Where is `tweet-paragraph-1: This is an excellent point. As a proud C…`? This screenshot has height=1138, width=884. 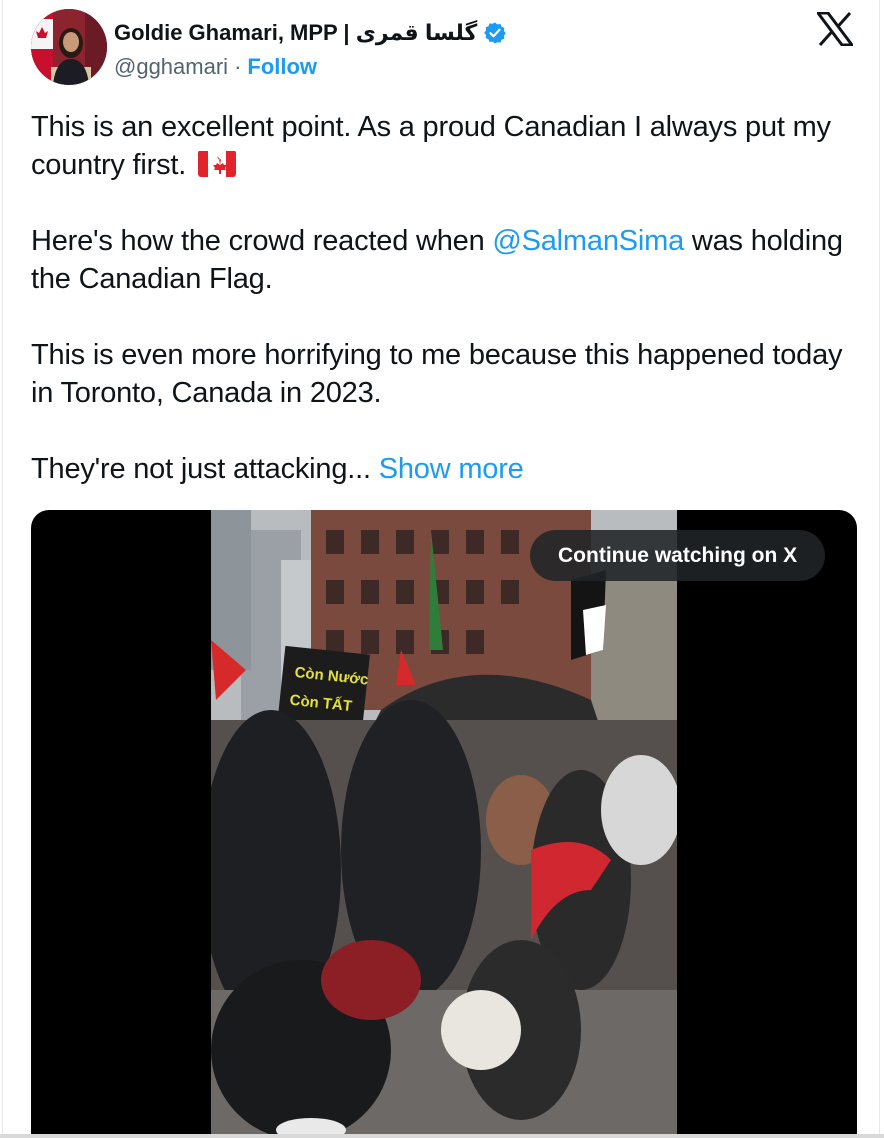
tweet-paragraph-1: This is an excellent point. As a proud C… is located at coordinates (431, 146).